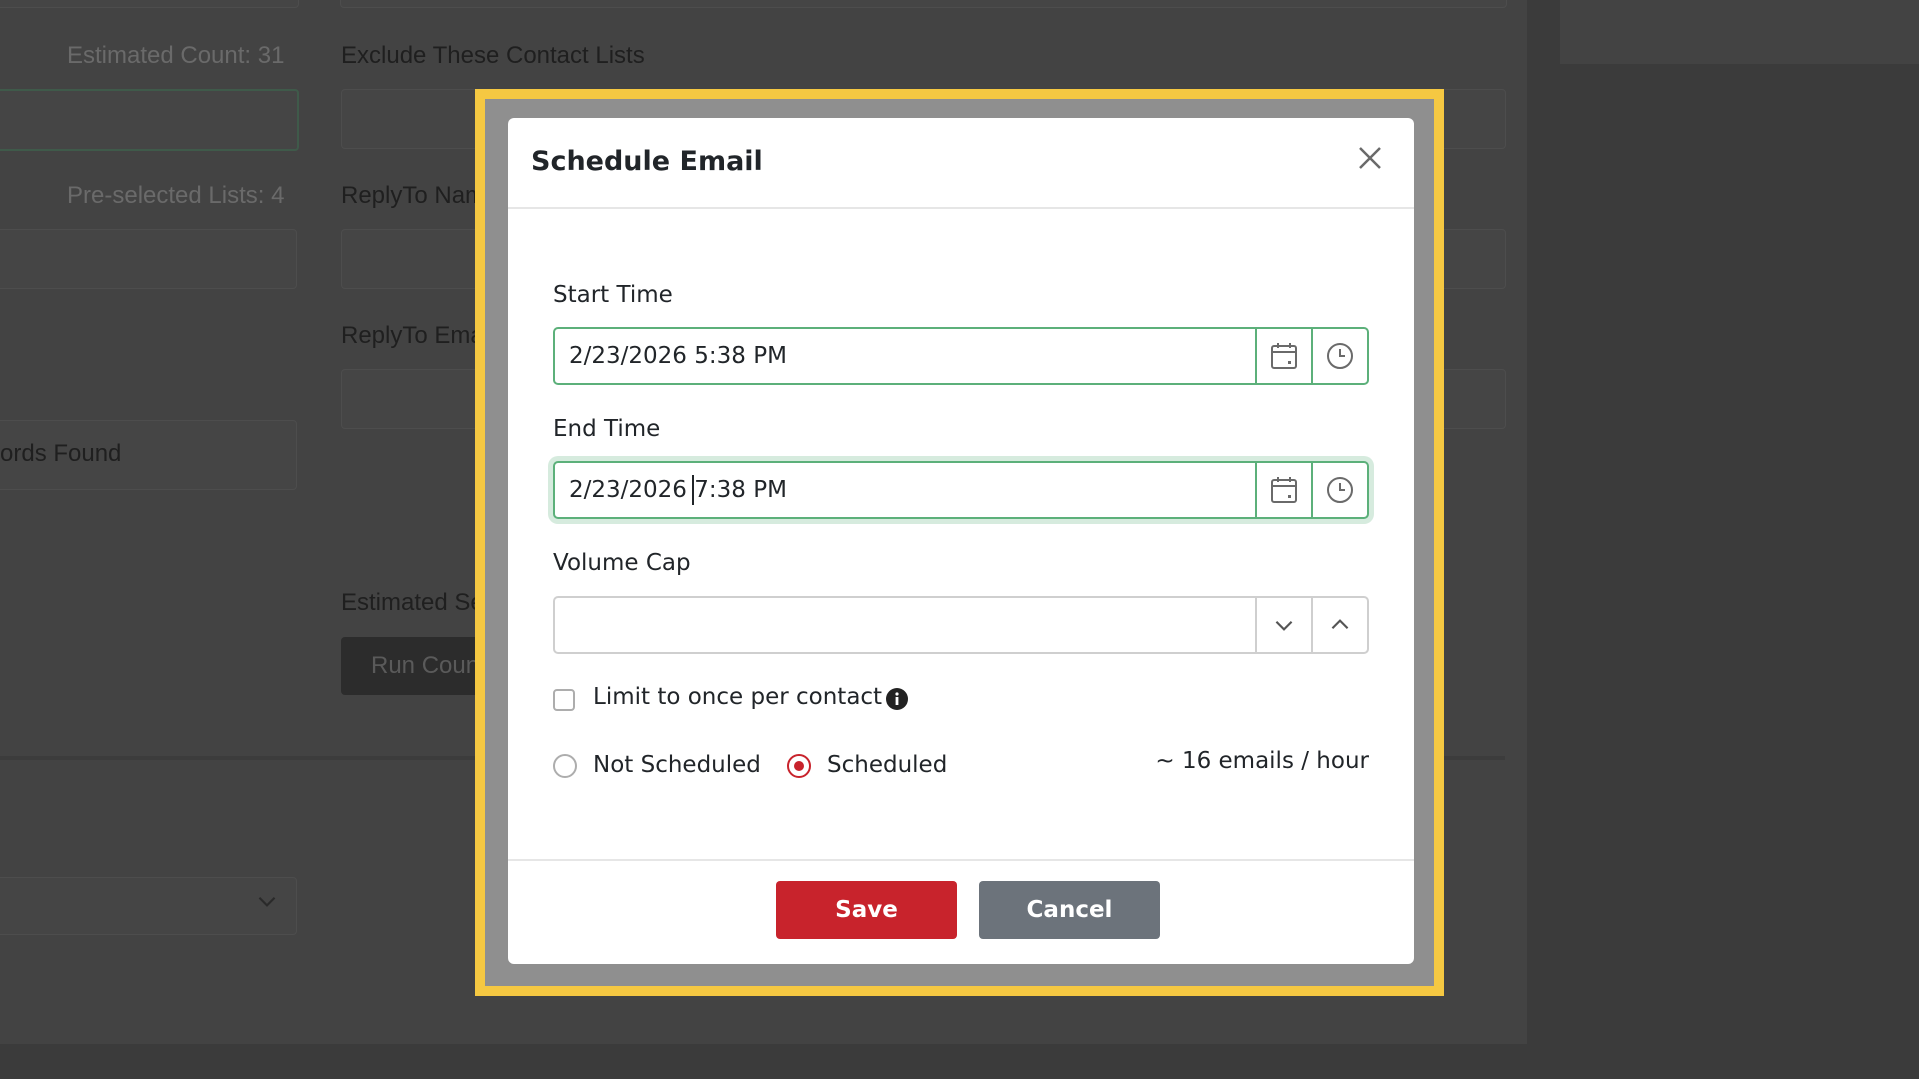  Describe the element at coordinates (677, 765) in the screenshot. I see `not-scheduled-label: Not Scheduled` at that location.